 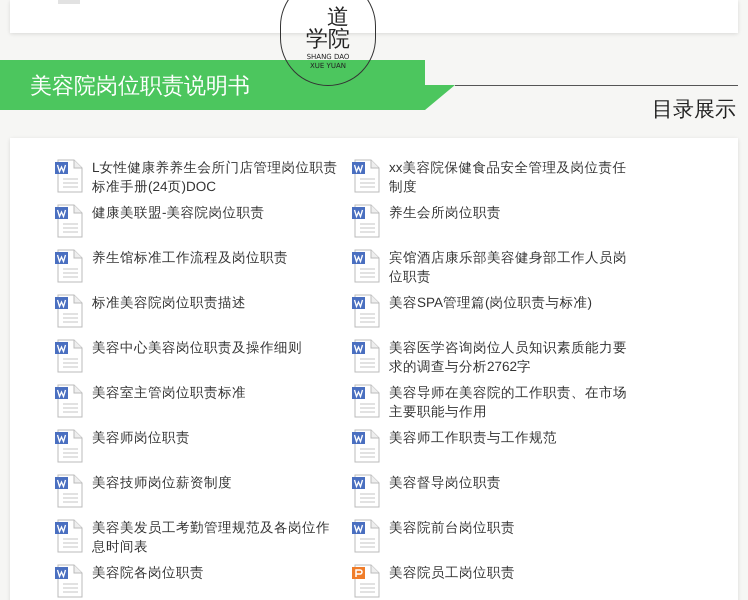 What do you see at coordinates (514, 482) in the screenshot?
I see `file-name: 美容督导岗位职责` at bounding box center [514, 482].